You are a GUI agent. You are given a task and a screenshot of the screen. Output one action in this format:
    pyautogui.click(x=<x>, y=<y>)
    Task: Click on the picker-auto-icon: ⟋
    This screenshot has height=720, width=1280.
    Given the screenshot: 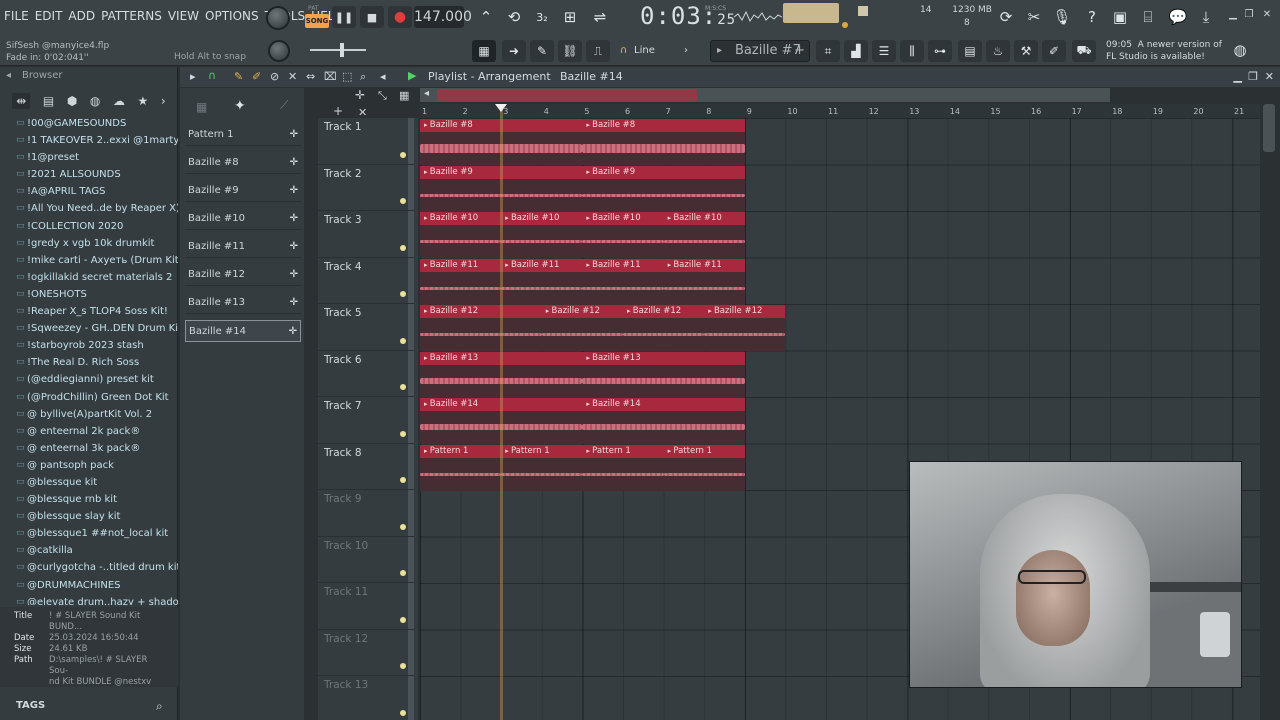 What is the action you would take?
    pyautogui.click(x=284, y=105)
    